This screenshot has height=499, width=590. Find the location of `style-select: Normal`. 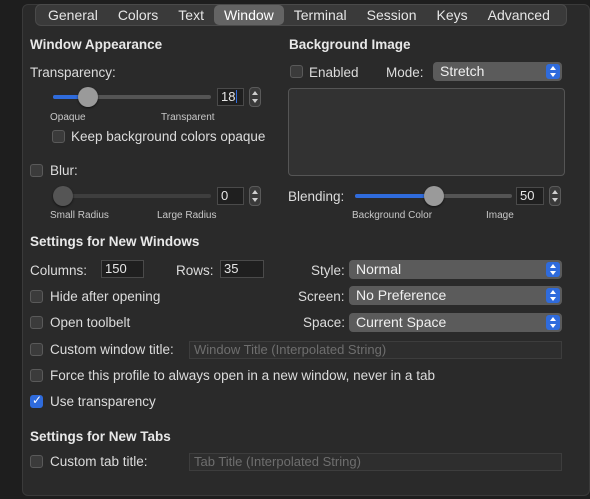

style-select: Normal is located at coordinates (455, 269).